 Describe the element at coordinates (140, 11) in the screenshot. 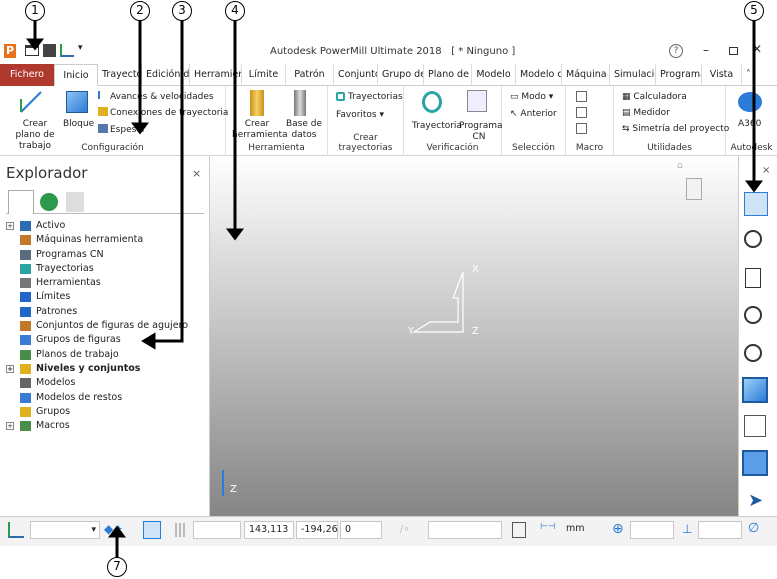

I see `callout-2: 2` at that location.